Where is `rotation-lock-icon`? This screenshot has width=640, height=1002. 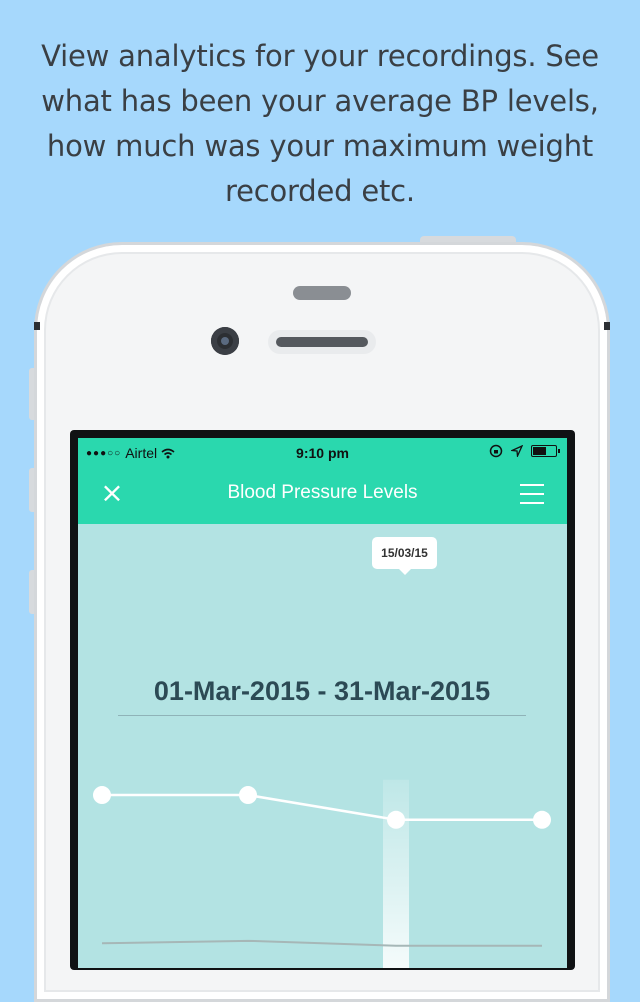
rotation-lock-icon is located at coordinates (496, 451).